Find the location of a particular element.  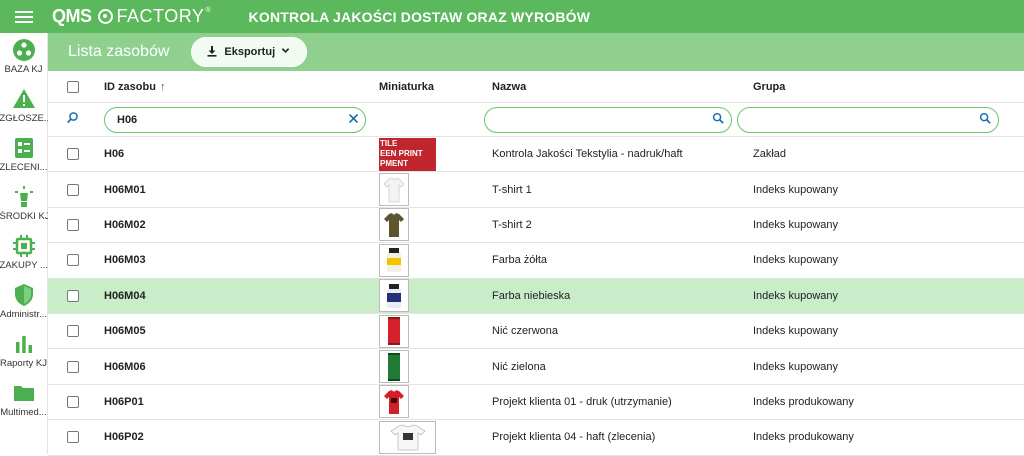

resource-id: H06M05 is located at coordinates (236, 331).